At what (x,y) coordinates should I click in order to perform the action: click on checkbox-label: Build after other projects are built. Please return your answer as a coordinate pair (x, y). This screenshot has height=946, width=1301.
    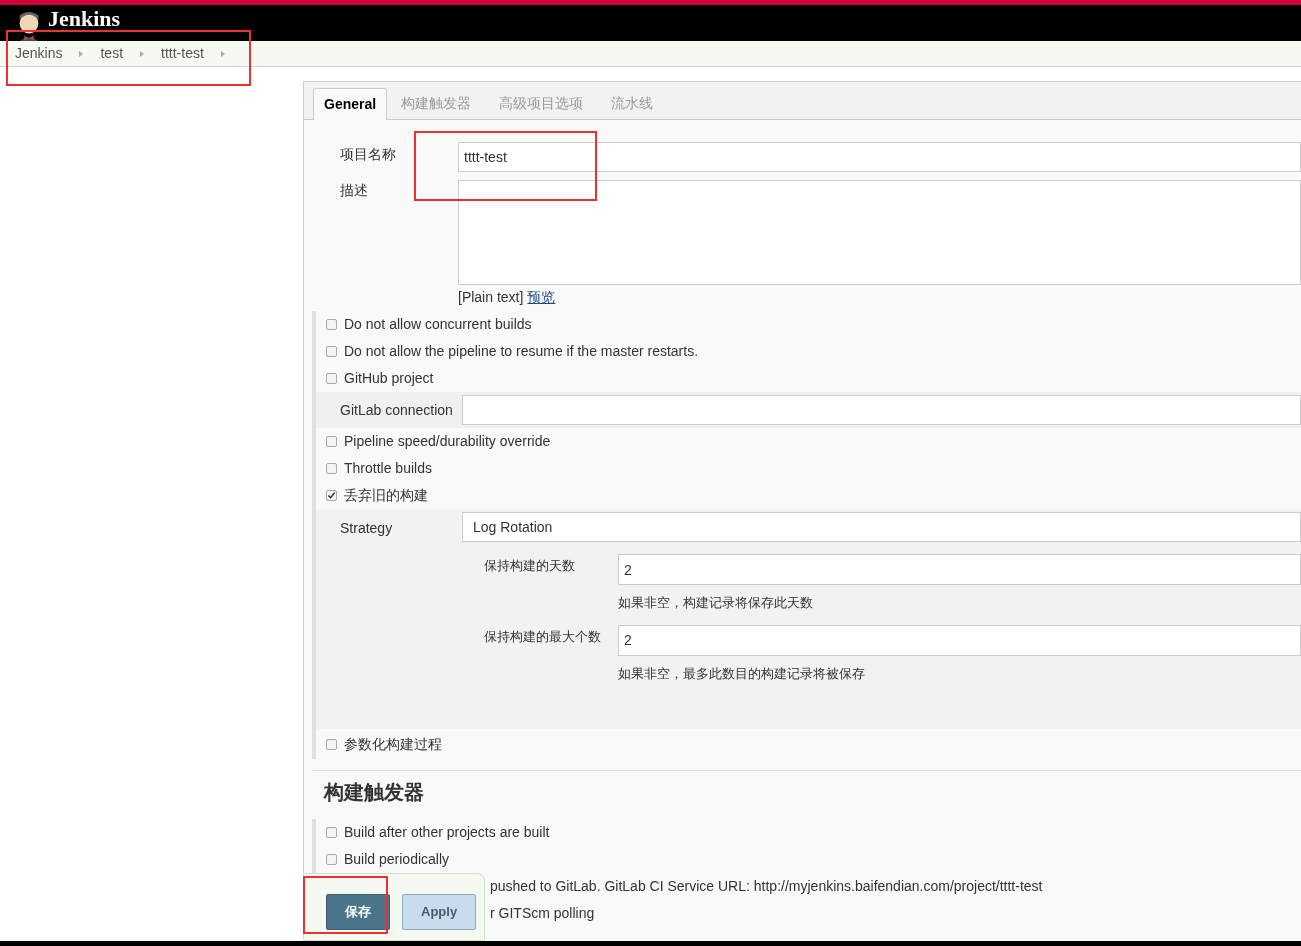
    Looking at the image, I should click on (447, 832).